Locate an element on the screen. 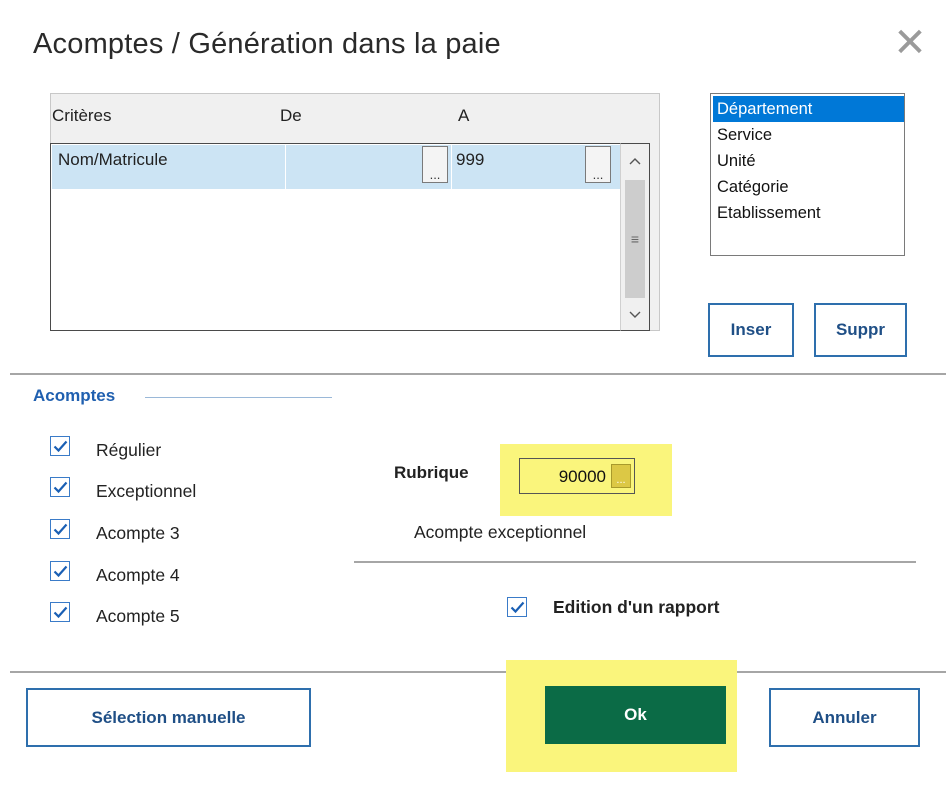  column-header-a: A is located at coordinates (464, 115).